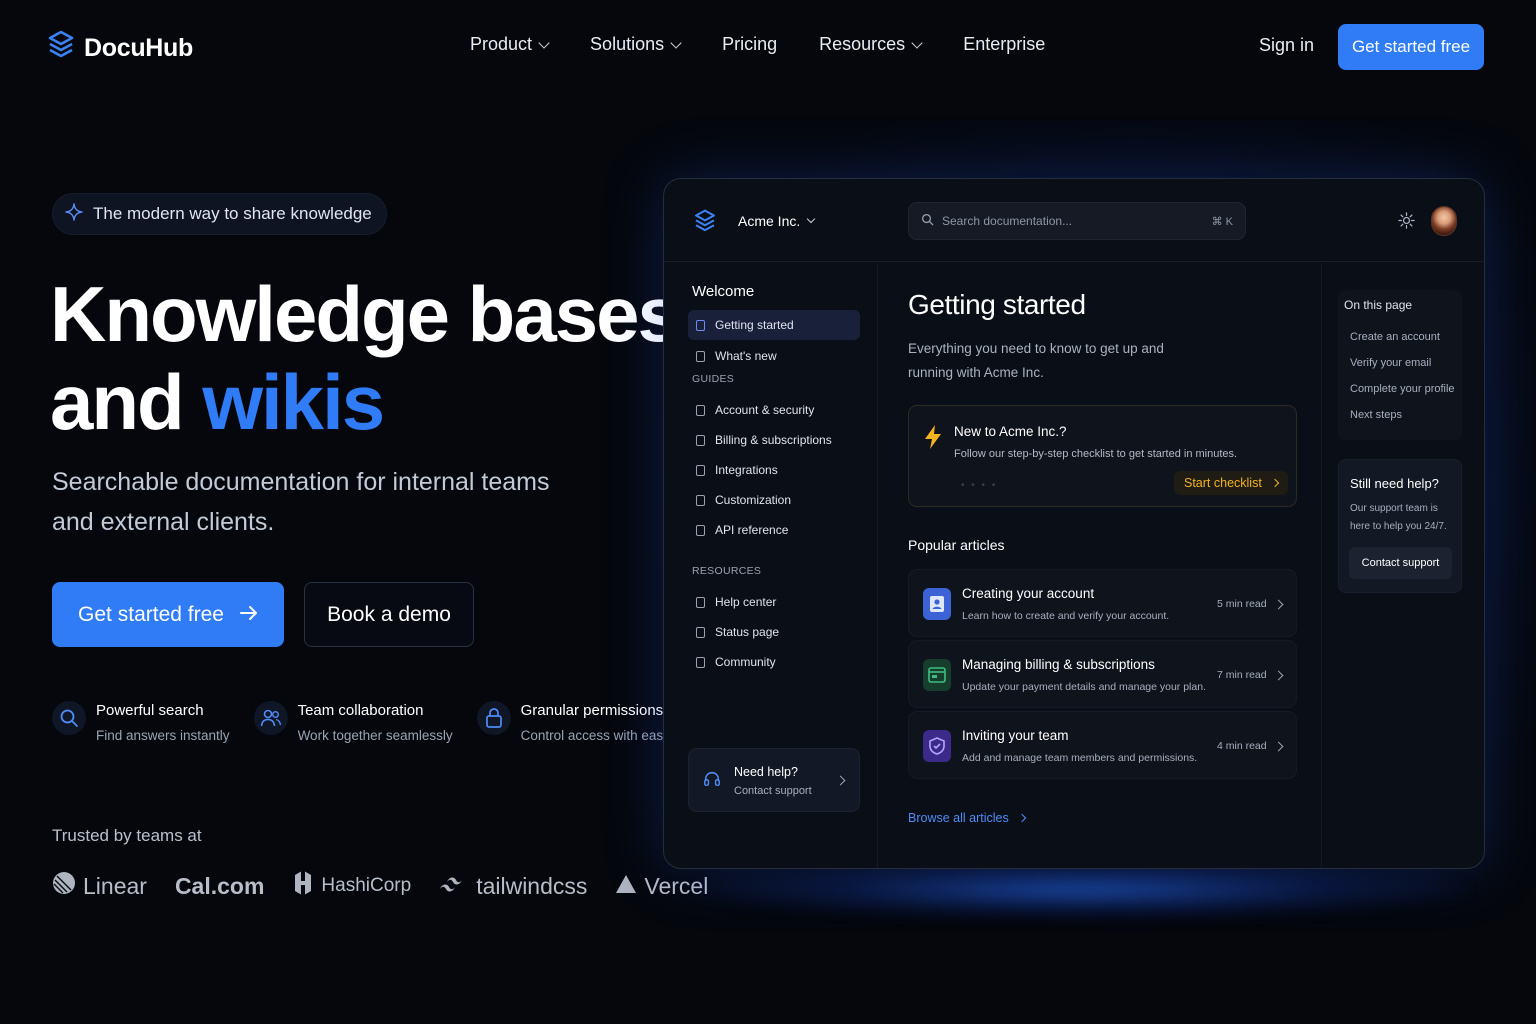  Describe the element at coordinates (303, 886) in the screenshot. I see `hashicorp-logo-icon` at that location.